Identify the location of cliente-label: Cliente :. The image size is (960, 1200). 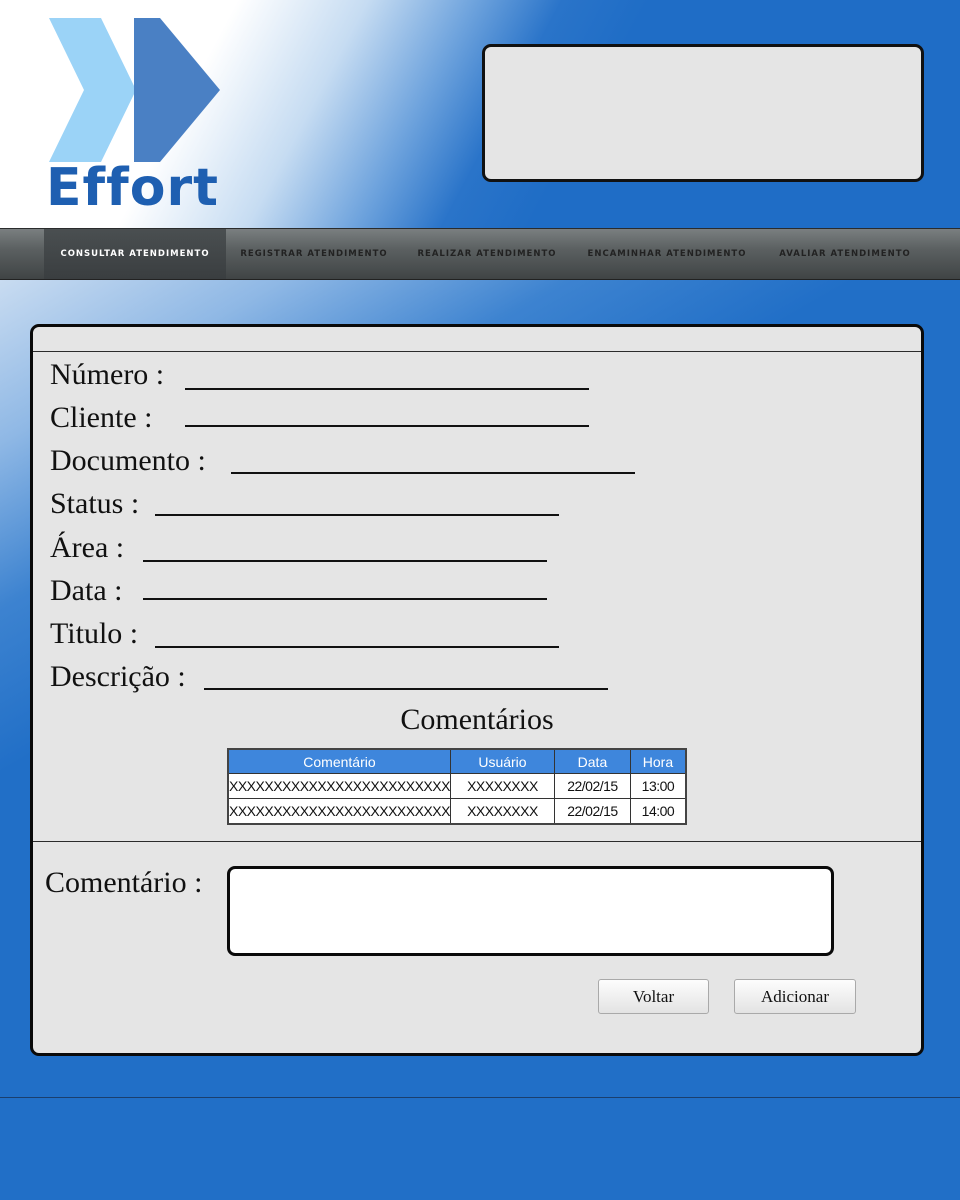
(101, 417).